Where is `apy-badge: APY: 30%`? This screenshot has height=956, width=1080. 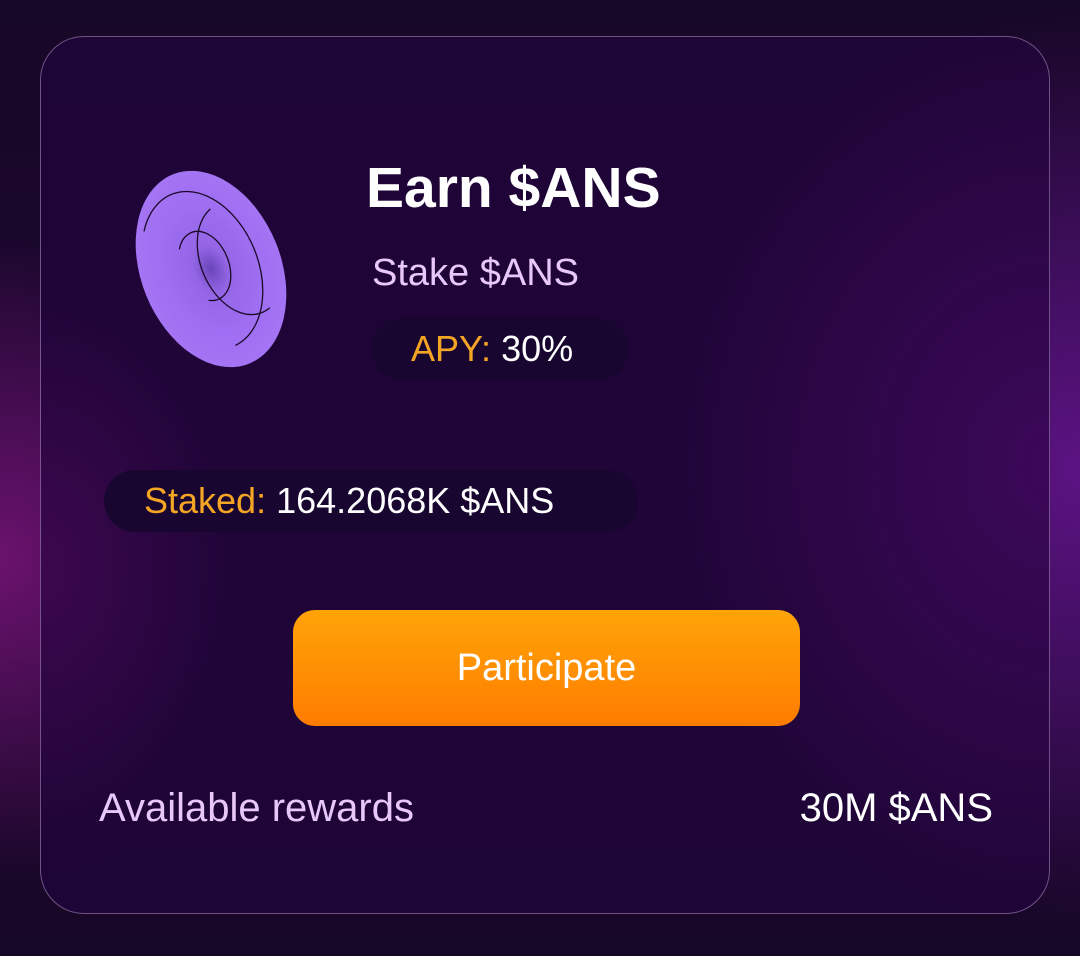 apy-badge: APY: 30% is located at coordinates (500, 349).